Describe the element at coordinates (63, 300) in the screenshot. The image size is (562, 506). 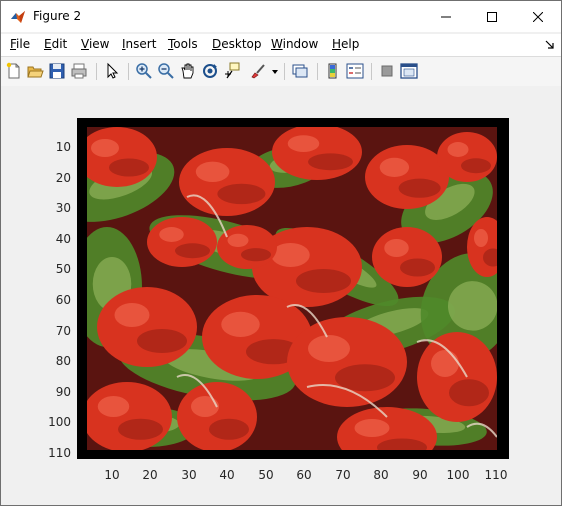
I see `ytick-label: 60` at that location.